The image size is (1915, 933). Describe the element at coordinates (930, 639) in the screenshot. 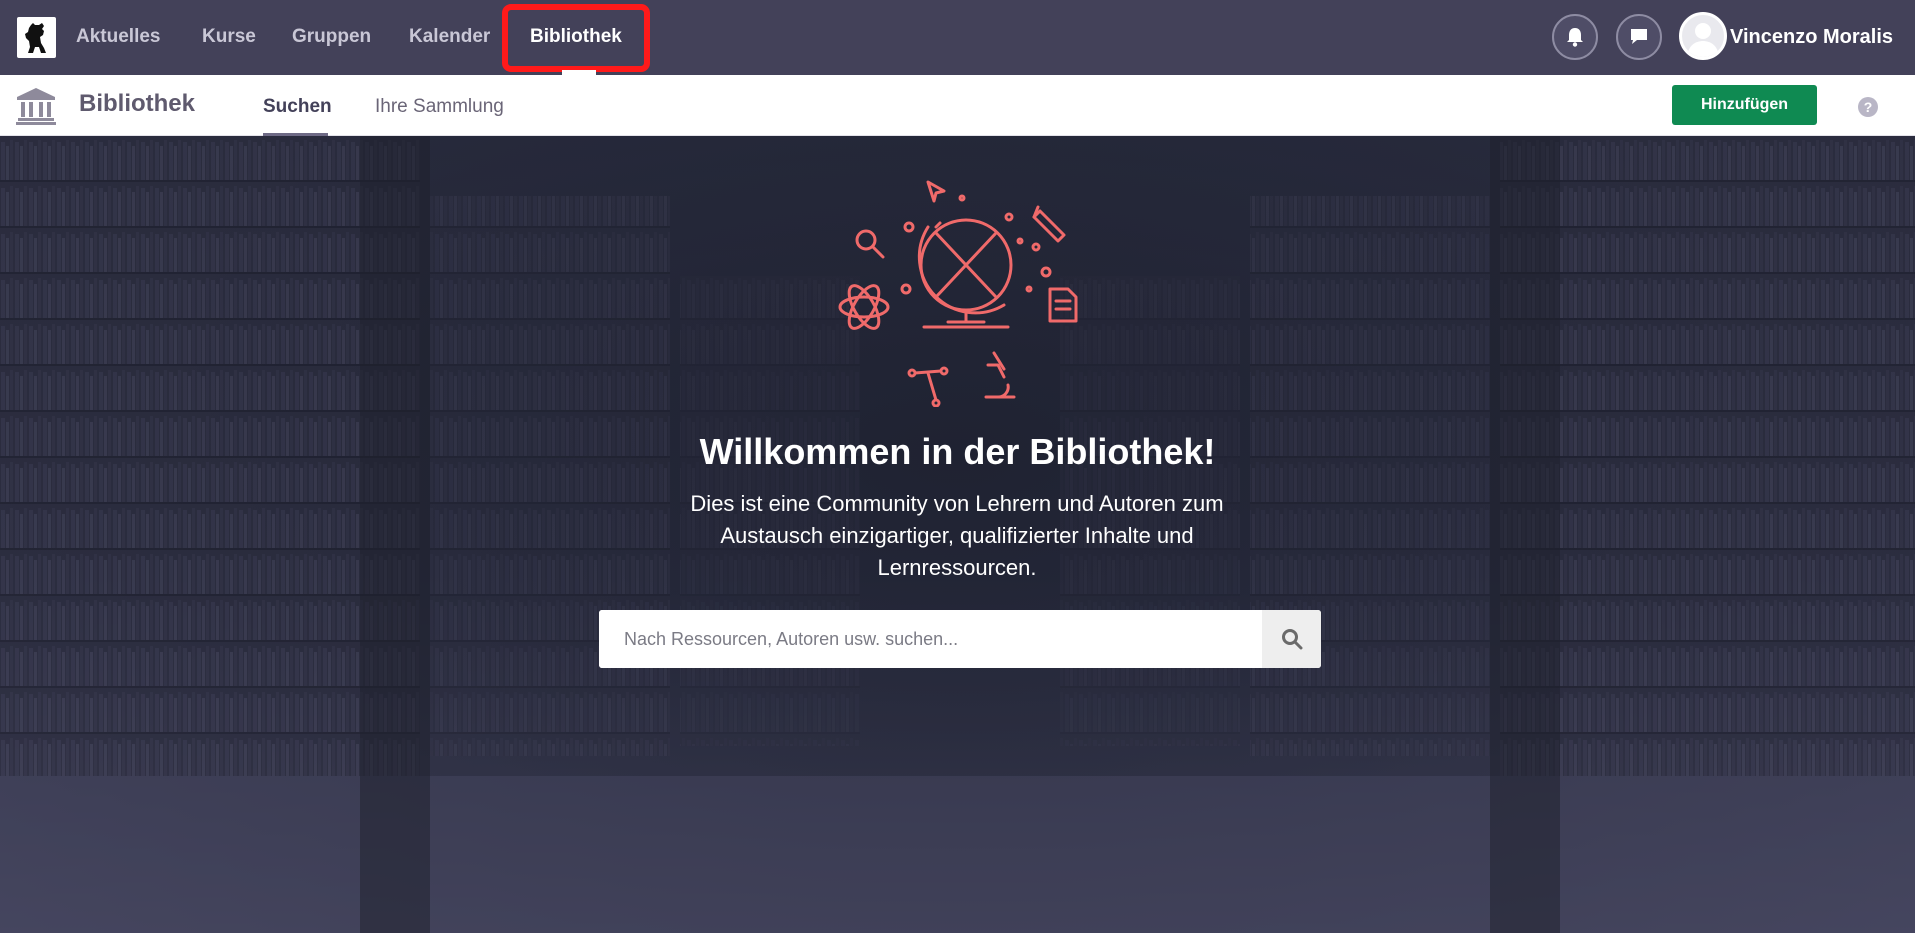

I see `search-input` at that location.